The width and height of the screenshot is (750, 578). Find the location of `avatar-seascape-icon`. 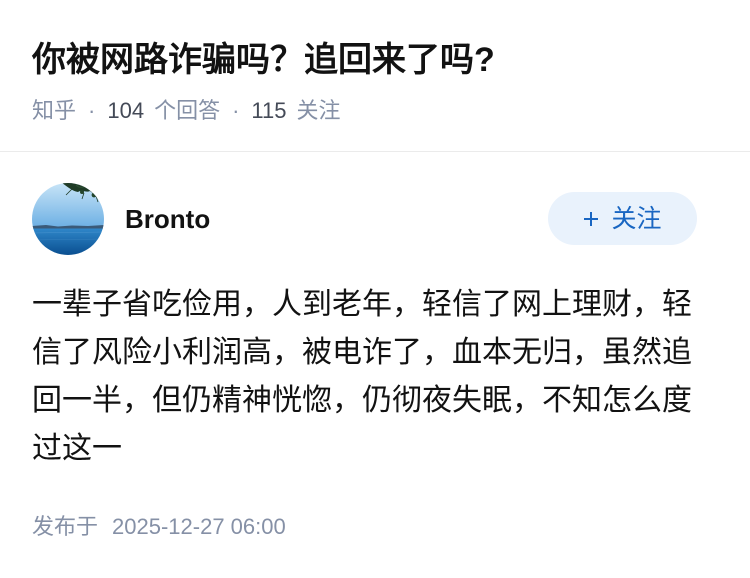

avatar-seascape-icon is located at coordinates (68, 219).